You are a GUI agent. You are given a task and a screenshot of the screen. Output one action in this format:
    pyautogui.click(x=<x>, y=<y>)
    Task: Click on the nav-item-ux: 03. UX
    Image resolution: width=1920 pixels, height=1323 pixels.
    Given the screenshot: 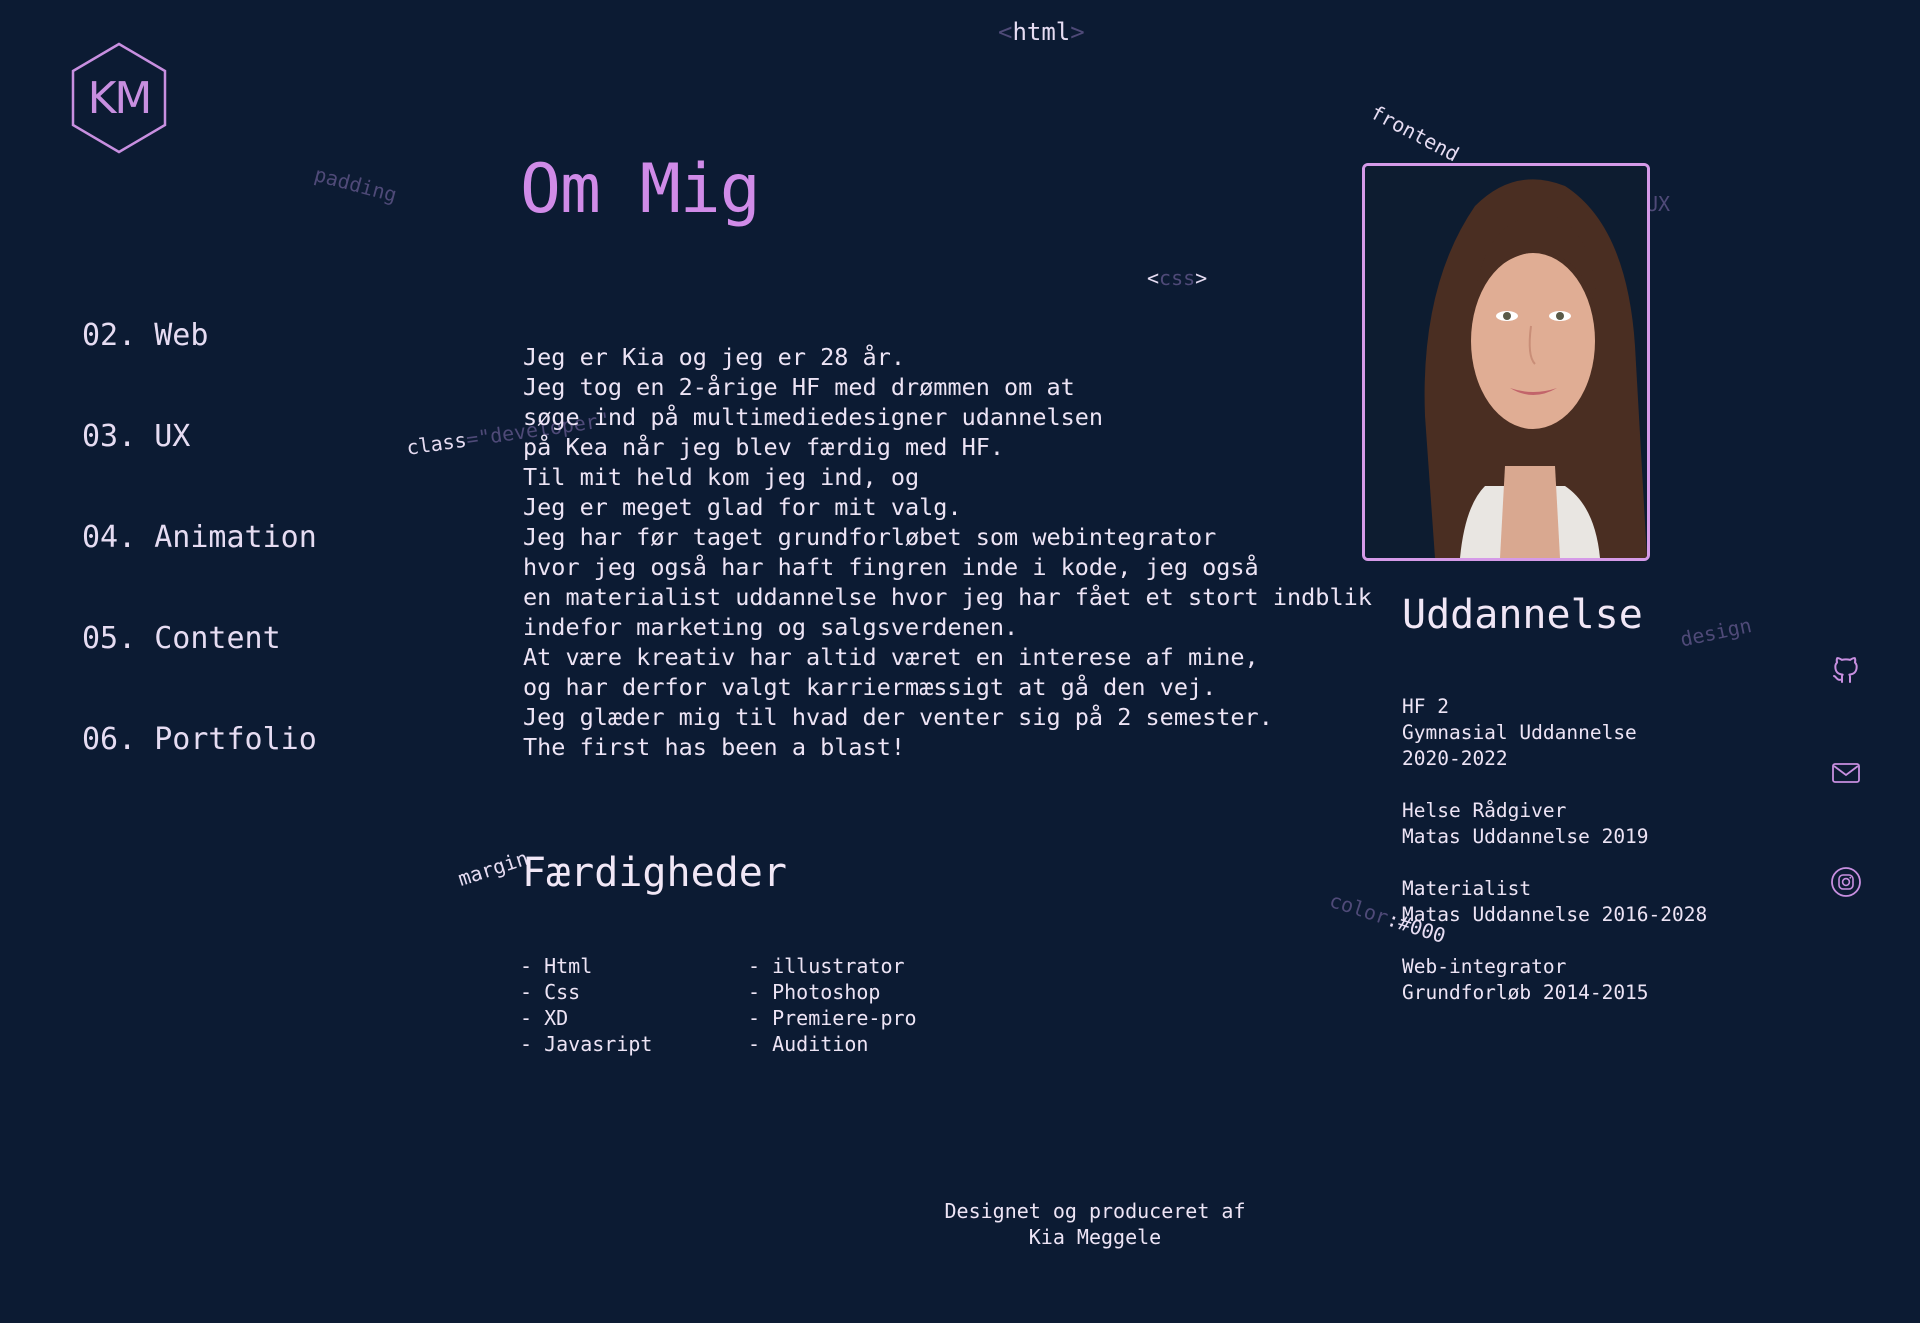 What is the action you would take?
    pyautogui.click(x=199, y=469)
    